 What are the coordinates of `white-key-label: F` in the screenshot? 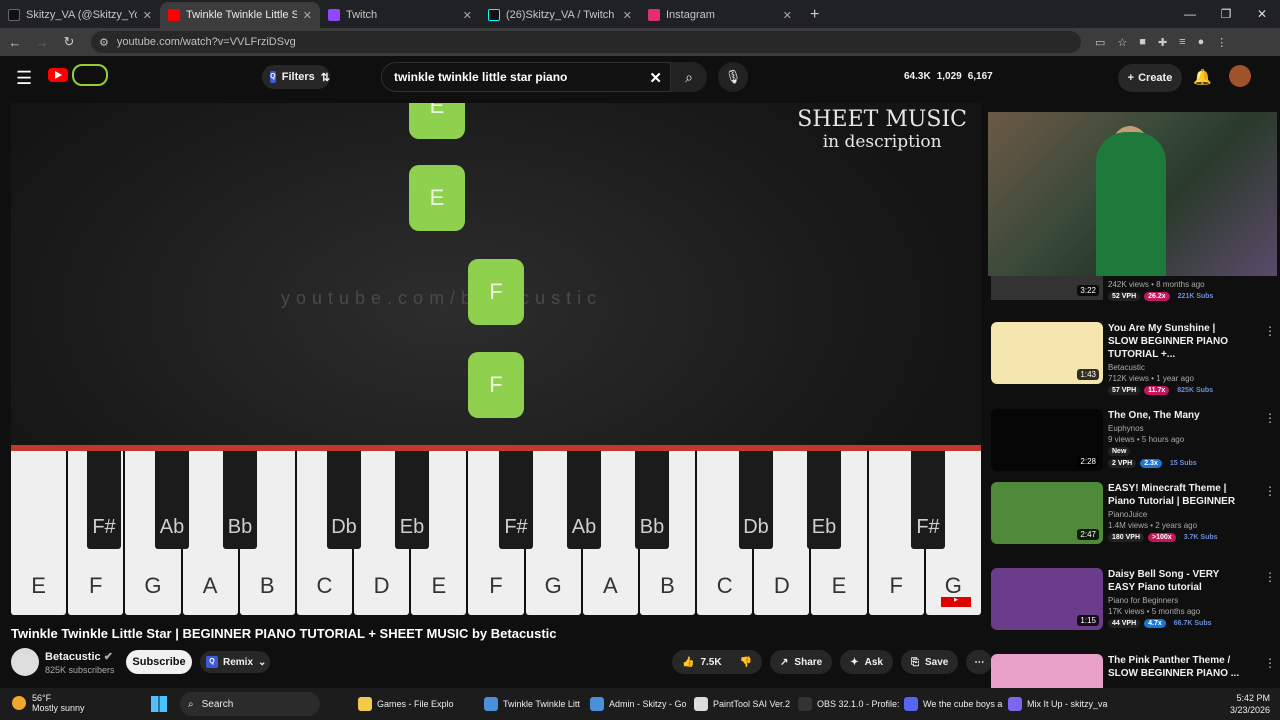 It's located at (896, 585).